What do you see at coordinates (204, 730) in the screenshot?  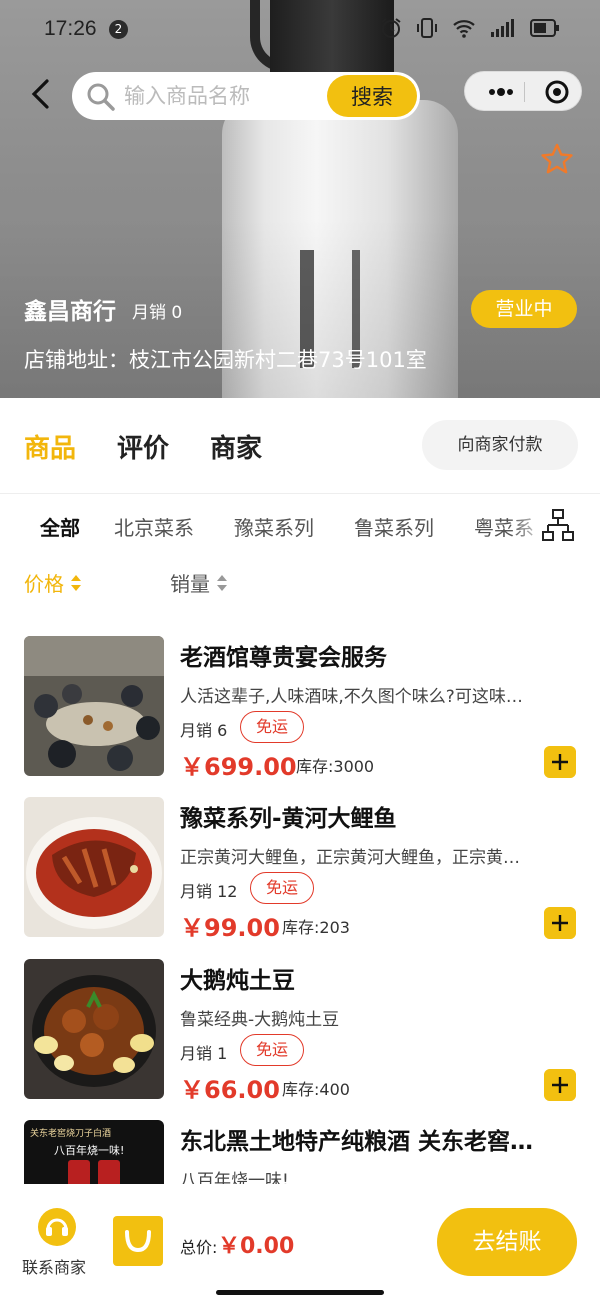 I see `product-sales: 月销 6` at bounding box center [204, 730].